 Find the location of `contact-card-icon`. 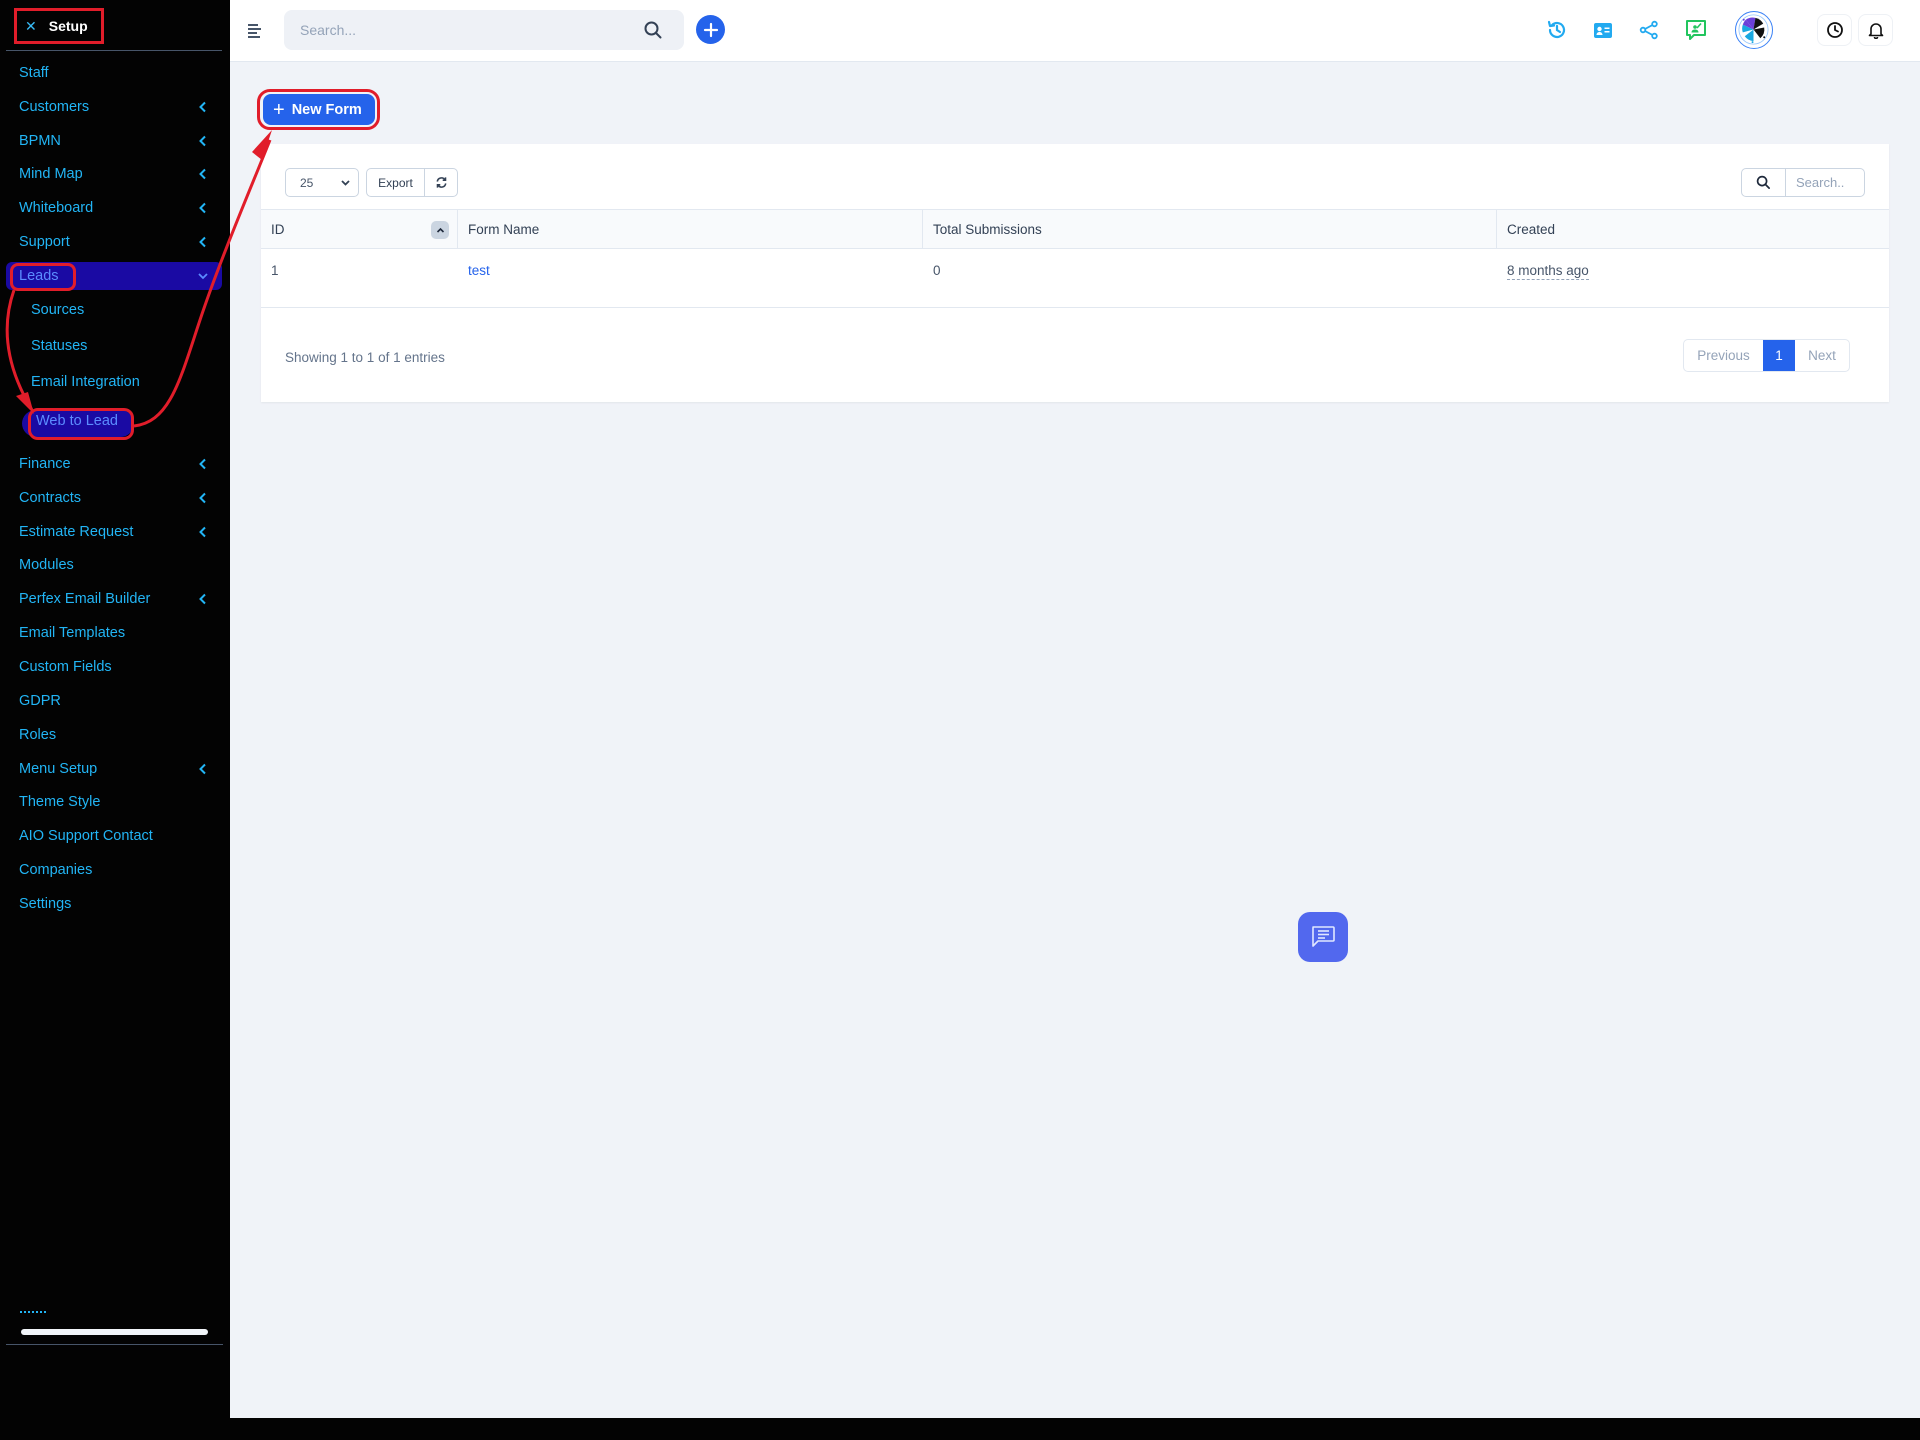

contact-card-icon is located at coordinates (1603, 30).